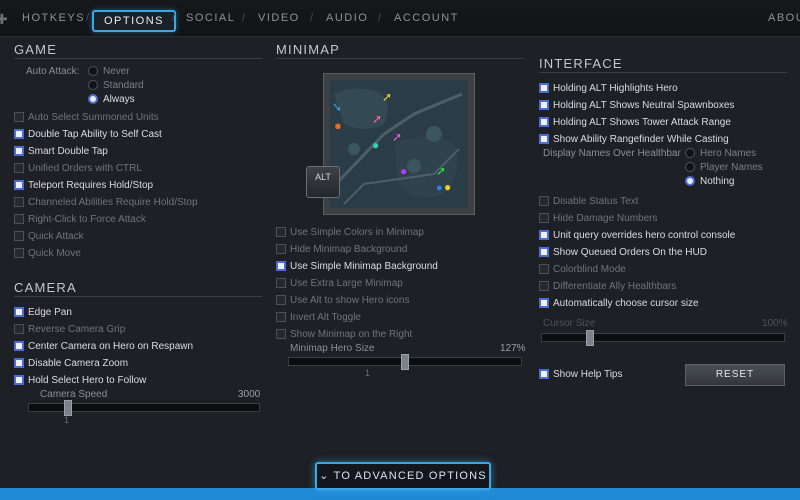 This screenshot has height=500, width=800. What do you see at coordinates (318, 317) in the screenshot?
I see `checkbox-row: Invert Alt Toggle` at bounding box center [318, 317].